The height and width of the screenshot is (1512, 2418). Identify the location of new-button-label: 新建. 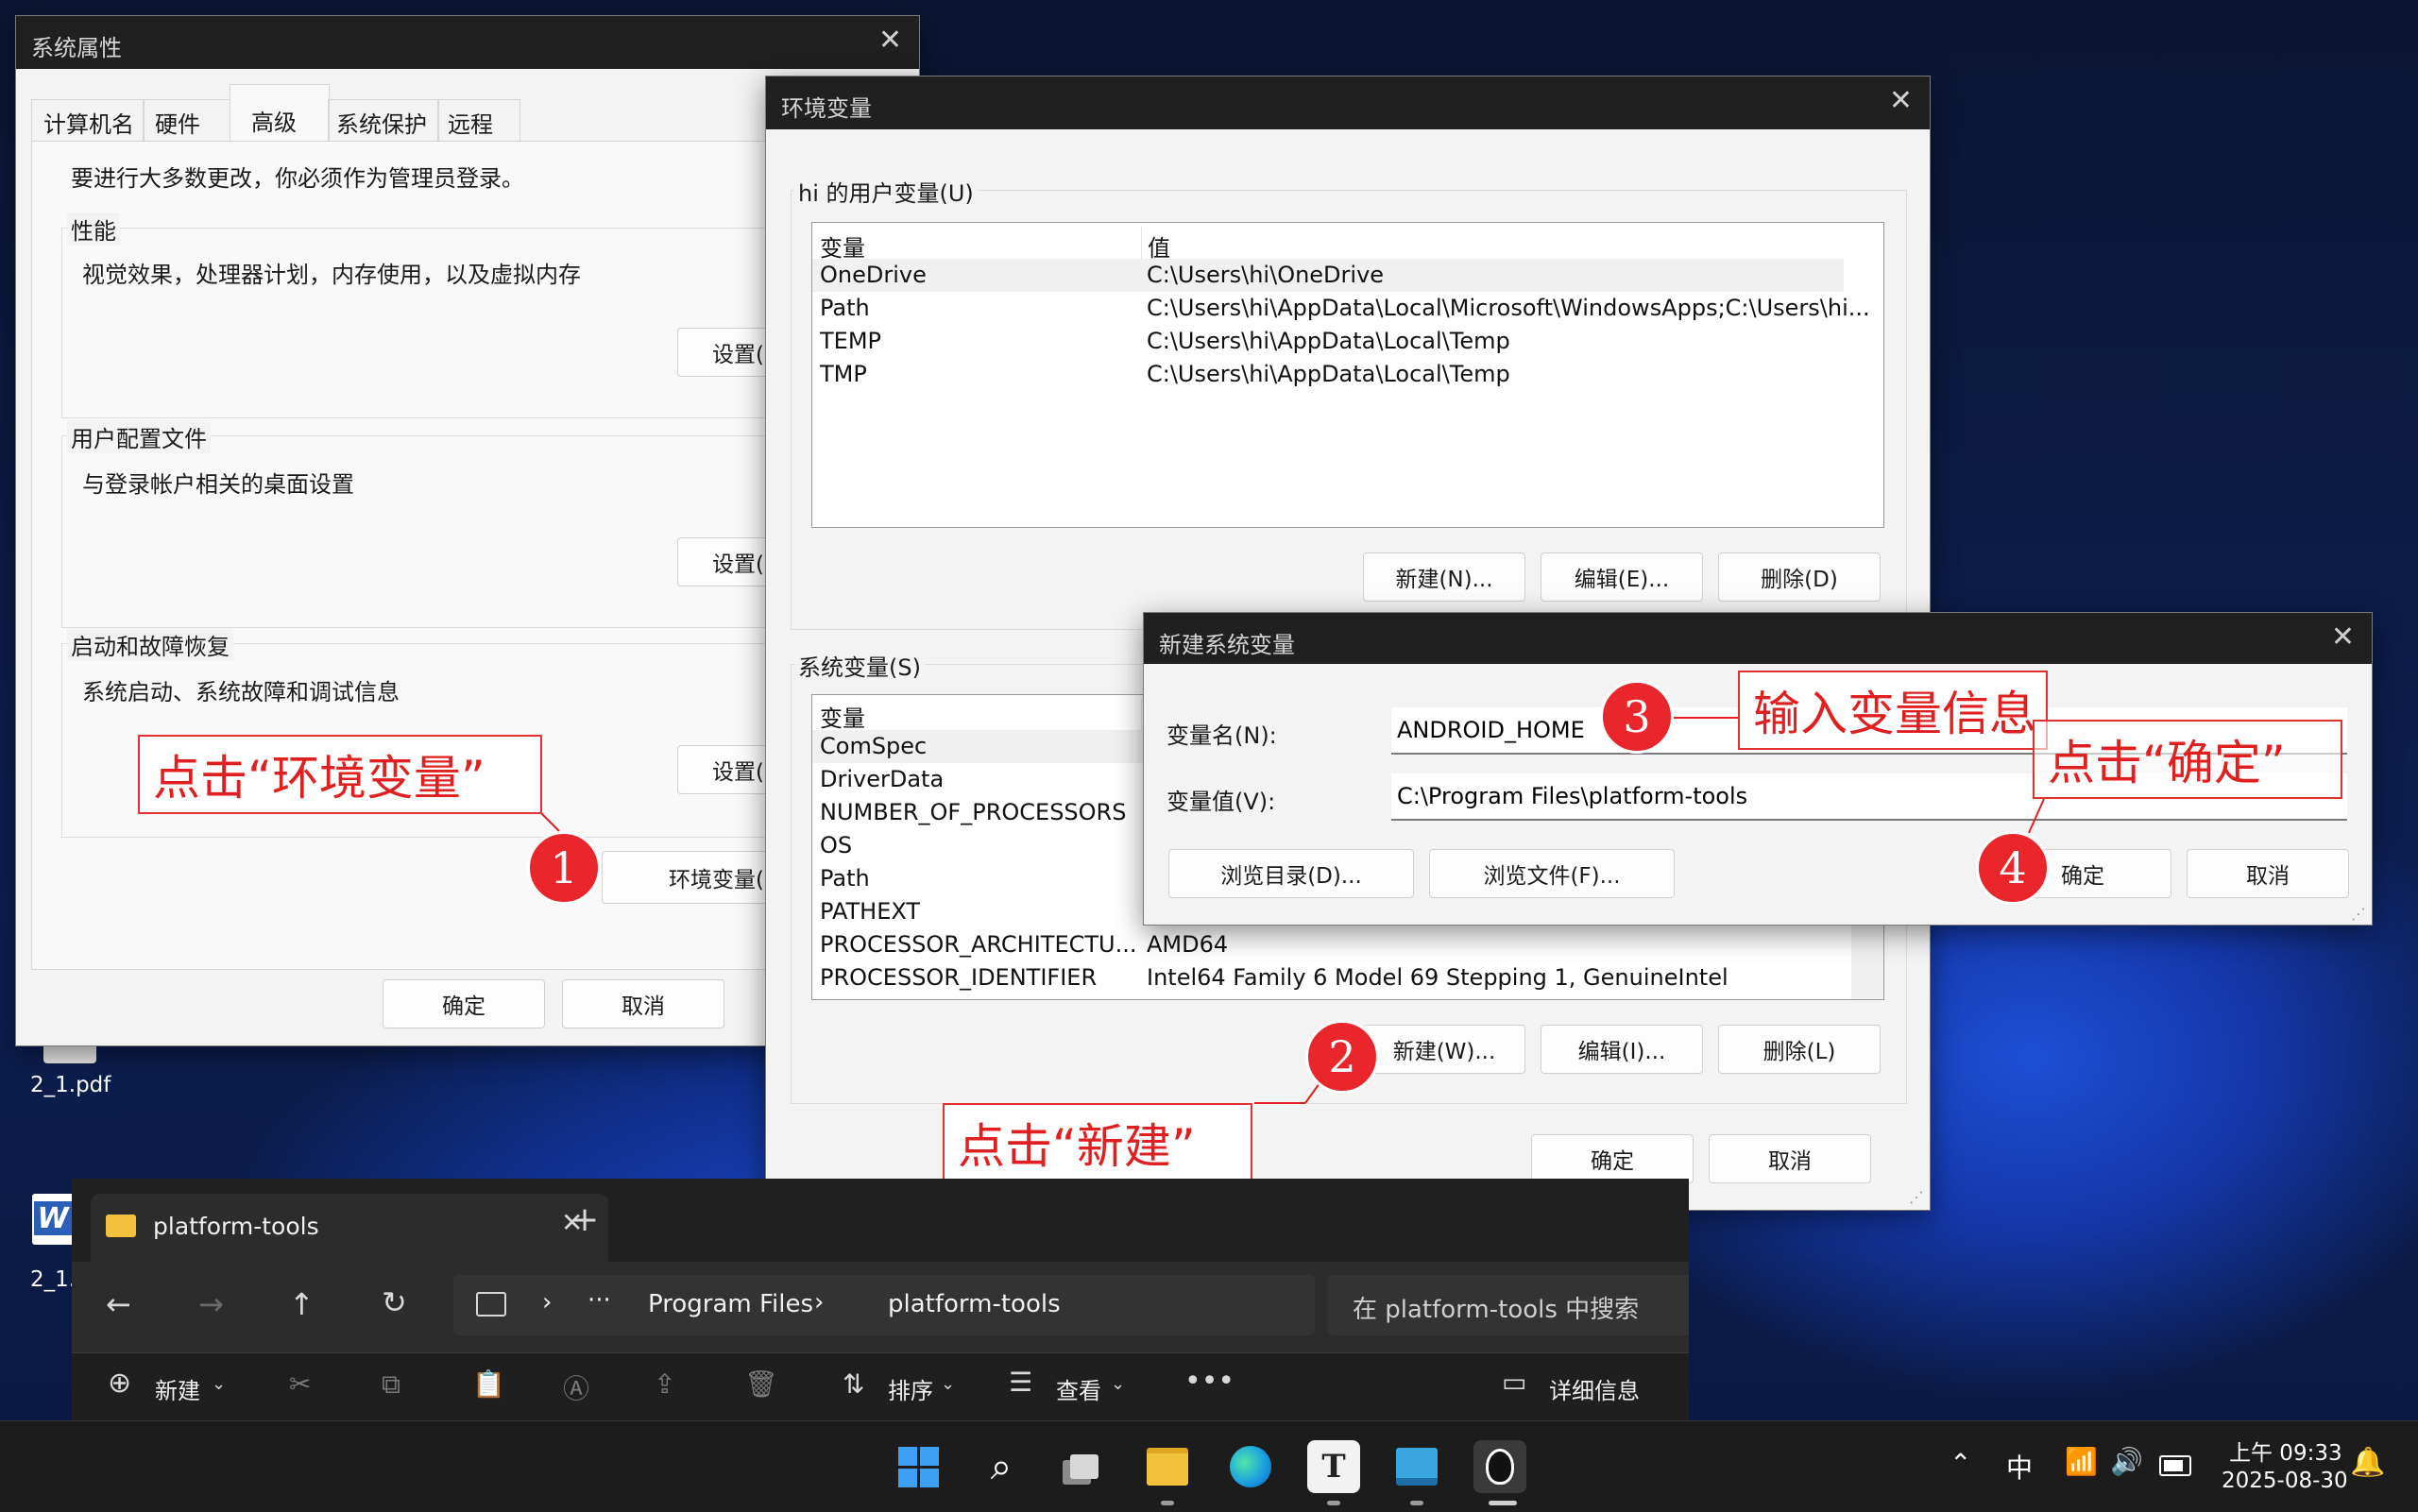
(177, 1388).